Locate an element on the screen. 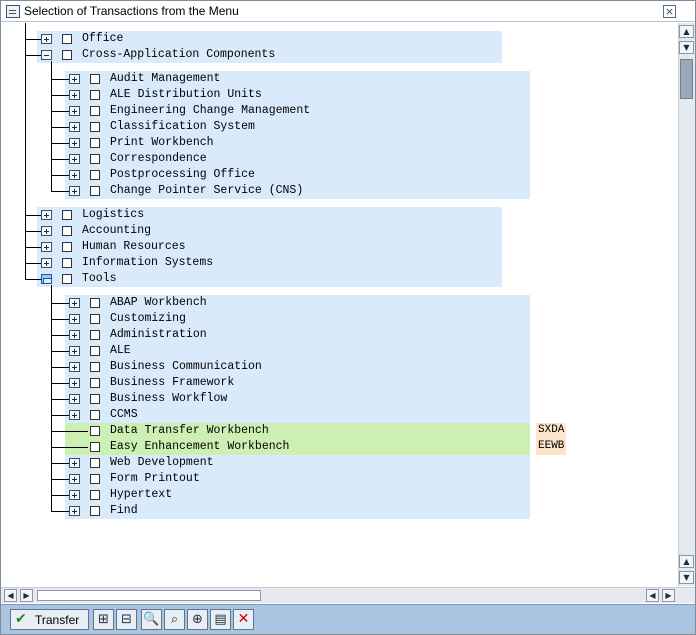 The width and height of the screenshot is (696, 635). scroll-right-small-icon: ▶ is located at coordinates (26, 595).